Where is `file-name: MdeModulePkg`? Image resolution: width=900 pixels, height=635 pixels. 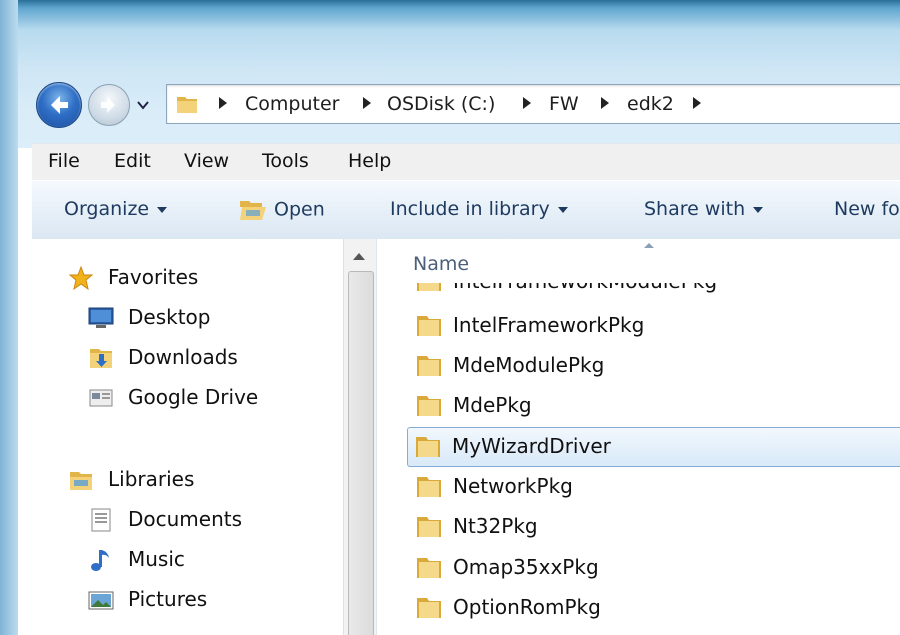 file-name: MdeModulePkg is located at coordinates (529, 365).